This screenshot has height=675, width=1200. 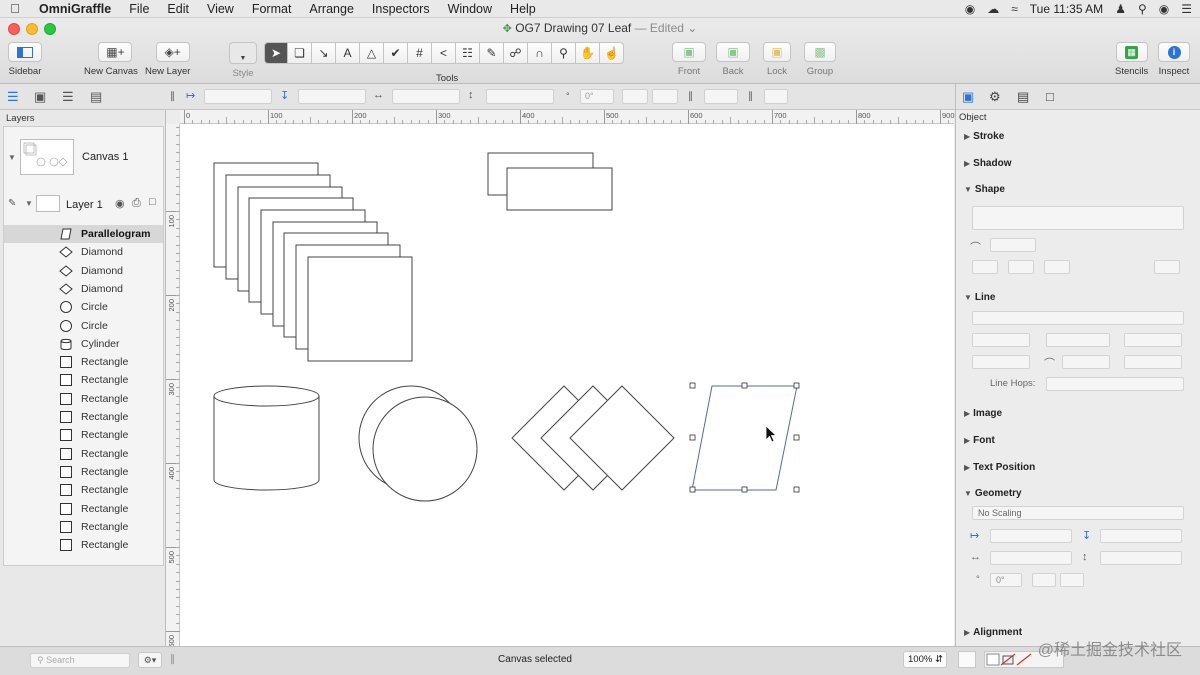 I want to click on circle-shape, so click(x=425, y=449).